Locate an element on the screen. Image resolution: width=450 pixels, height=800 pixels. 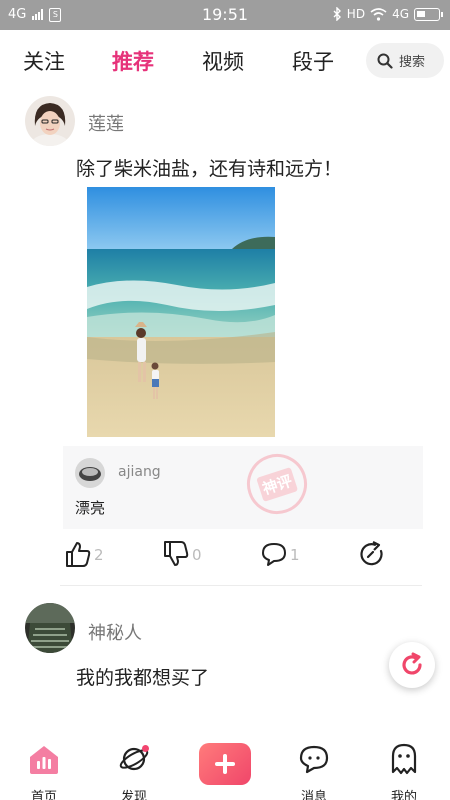
battery-icon is located at coordinates (428, 14).